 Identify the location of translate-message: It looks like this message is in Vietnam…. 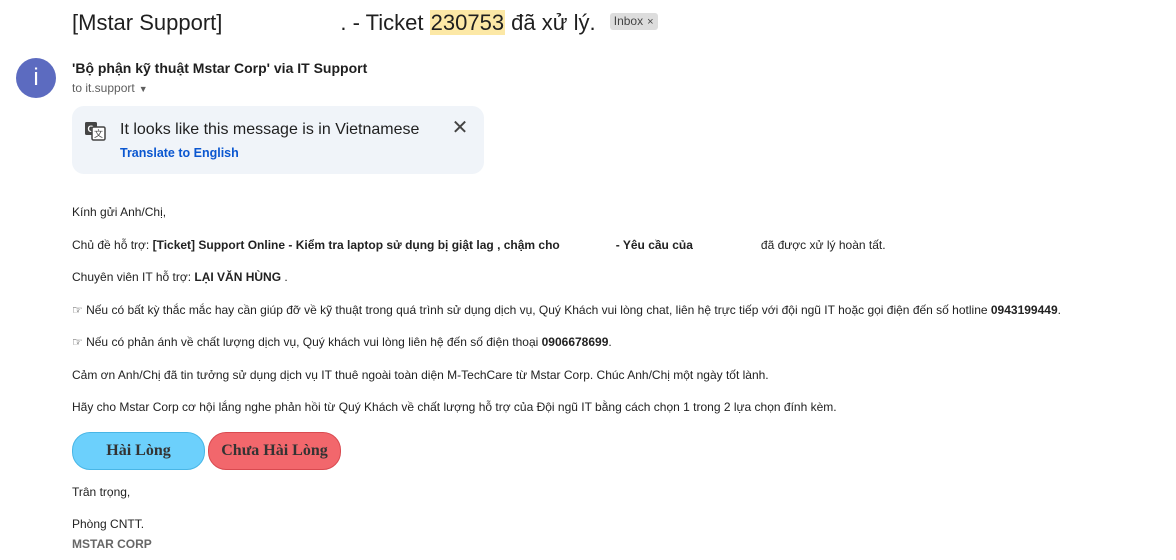
(270, 129).